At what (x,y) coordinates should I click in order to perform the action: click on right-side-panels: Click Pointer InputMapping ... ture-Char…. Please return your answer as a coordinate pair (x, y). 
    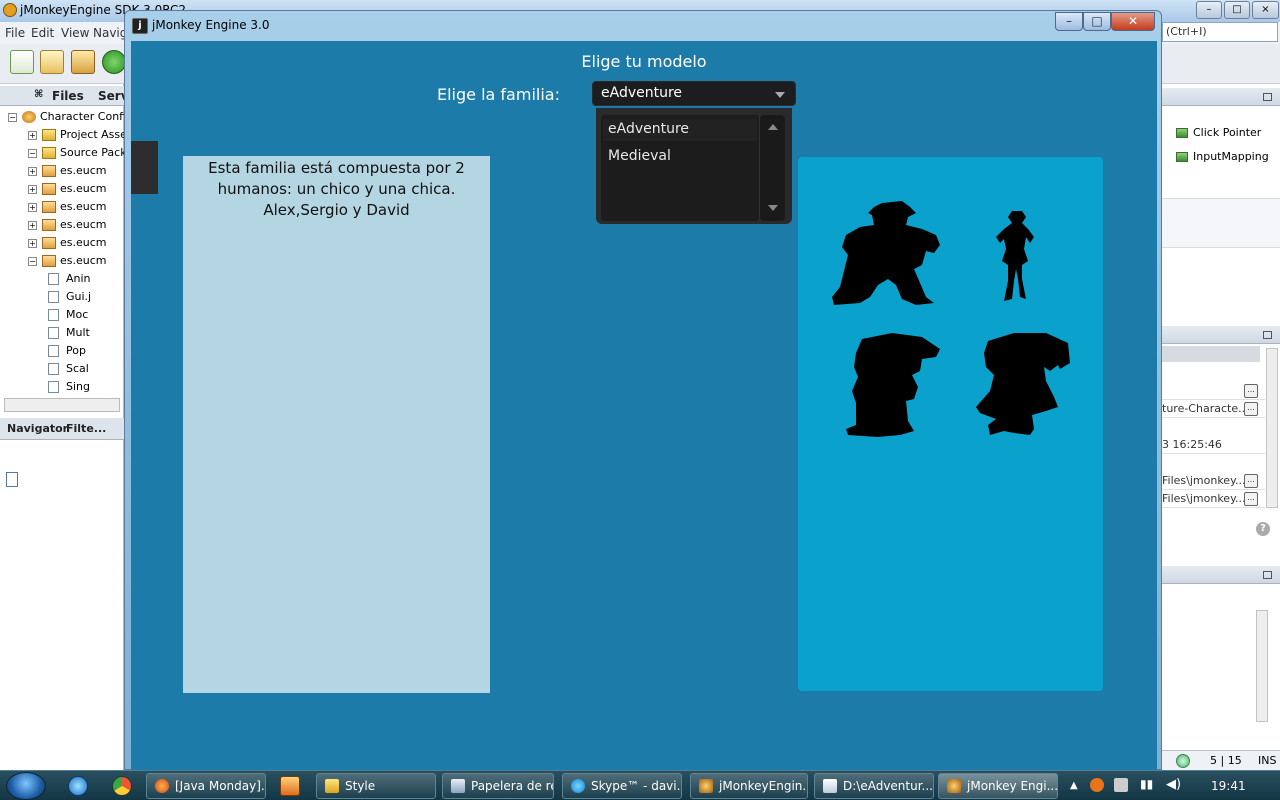
    Looking at the image, I should click on (1220, 427).